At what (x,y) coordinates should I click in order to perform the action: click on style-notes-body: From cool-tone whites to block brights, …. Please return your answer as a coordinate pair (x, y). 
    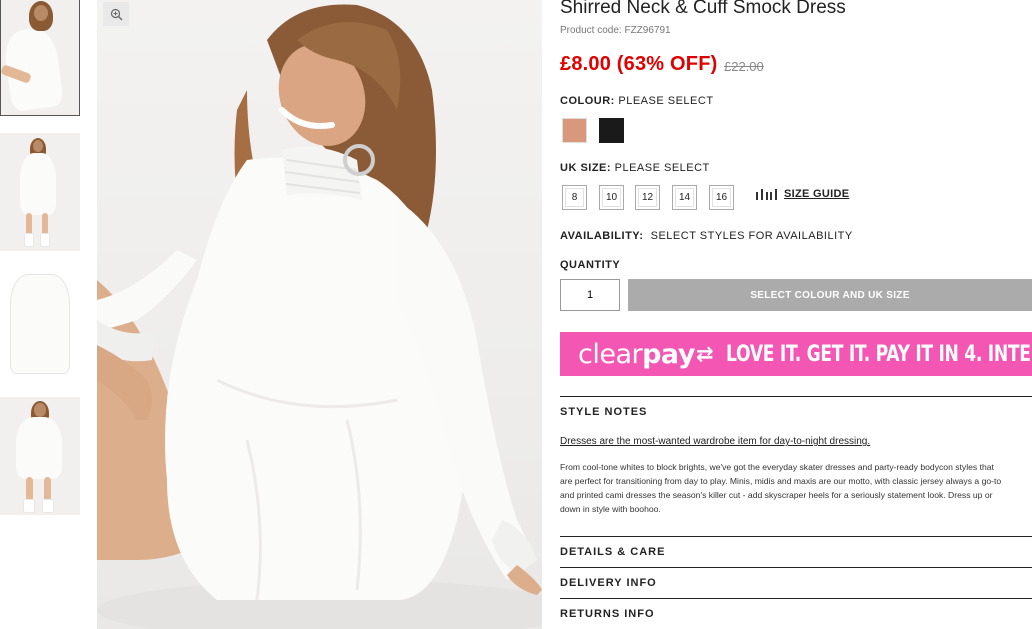
    Looking at the image, I should click on (796, 488).